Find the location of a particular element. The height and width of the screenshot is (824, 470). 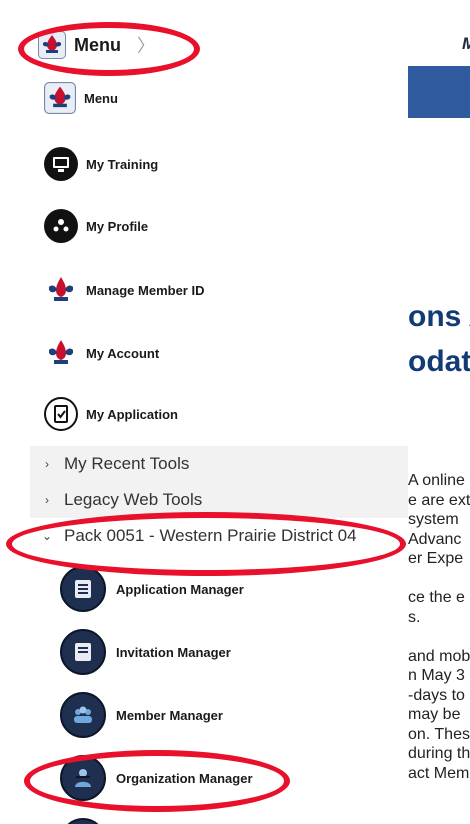

background-text-line: er Expe is located at coordinates (436, 558).